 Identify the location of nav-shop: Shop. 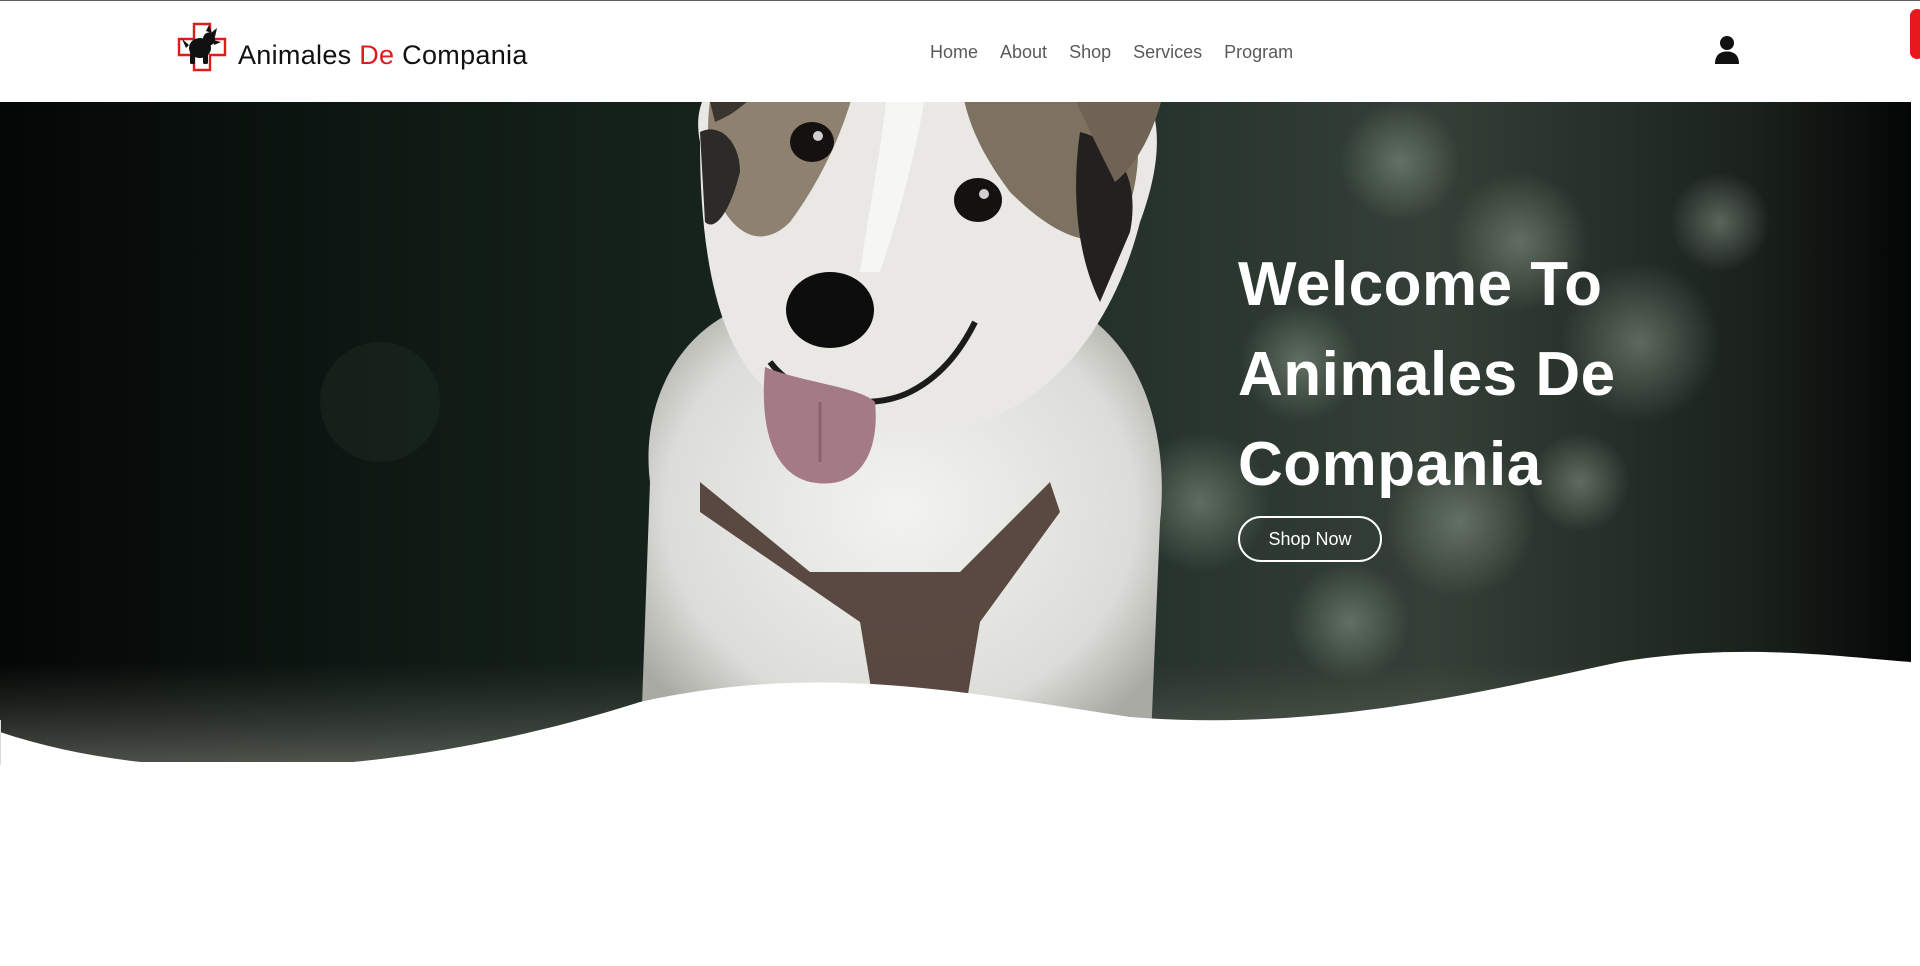
(1090, 52).